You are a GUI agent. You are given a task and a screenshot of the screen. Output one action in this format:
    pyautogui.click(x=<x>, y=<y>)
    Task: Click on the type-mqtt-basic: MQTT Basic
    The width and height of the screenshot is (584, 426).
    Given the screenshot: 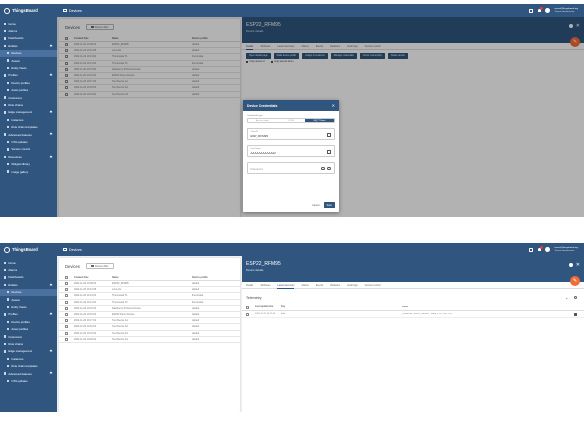 What is the action you would take?
    pyautogui.click(x=320, y=120)
    